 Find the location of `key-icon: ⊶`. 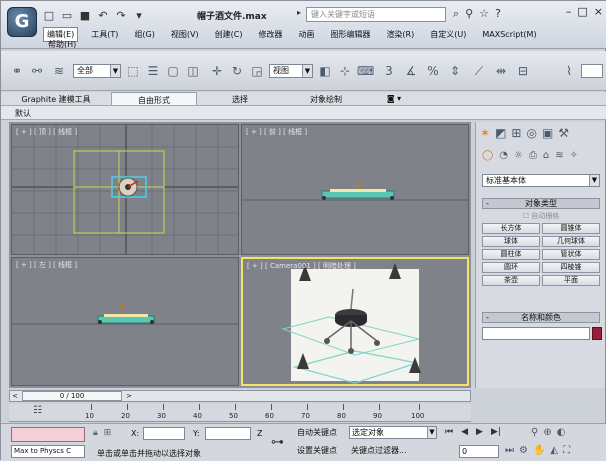

key-icon: ⊶ is located at coordinates (277, 442).